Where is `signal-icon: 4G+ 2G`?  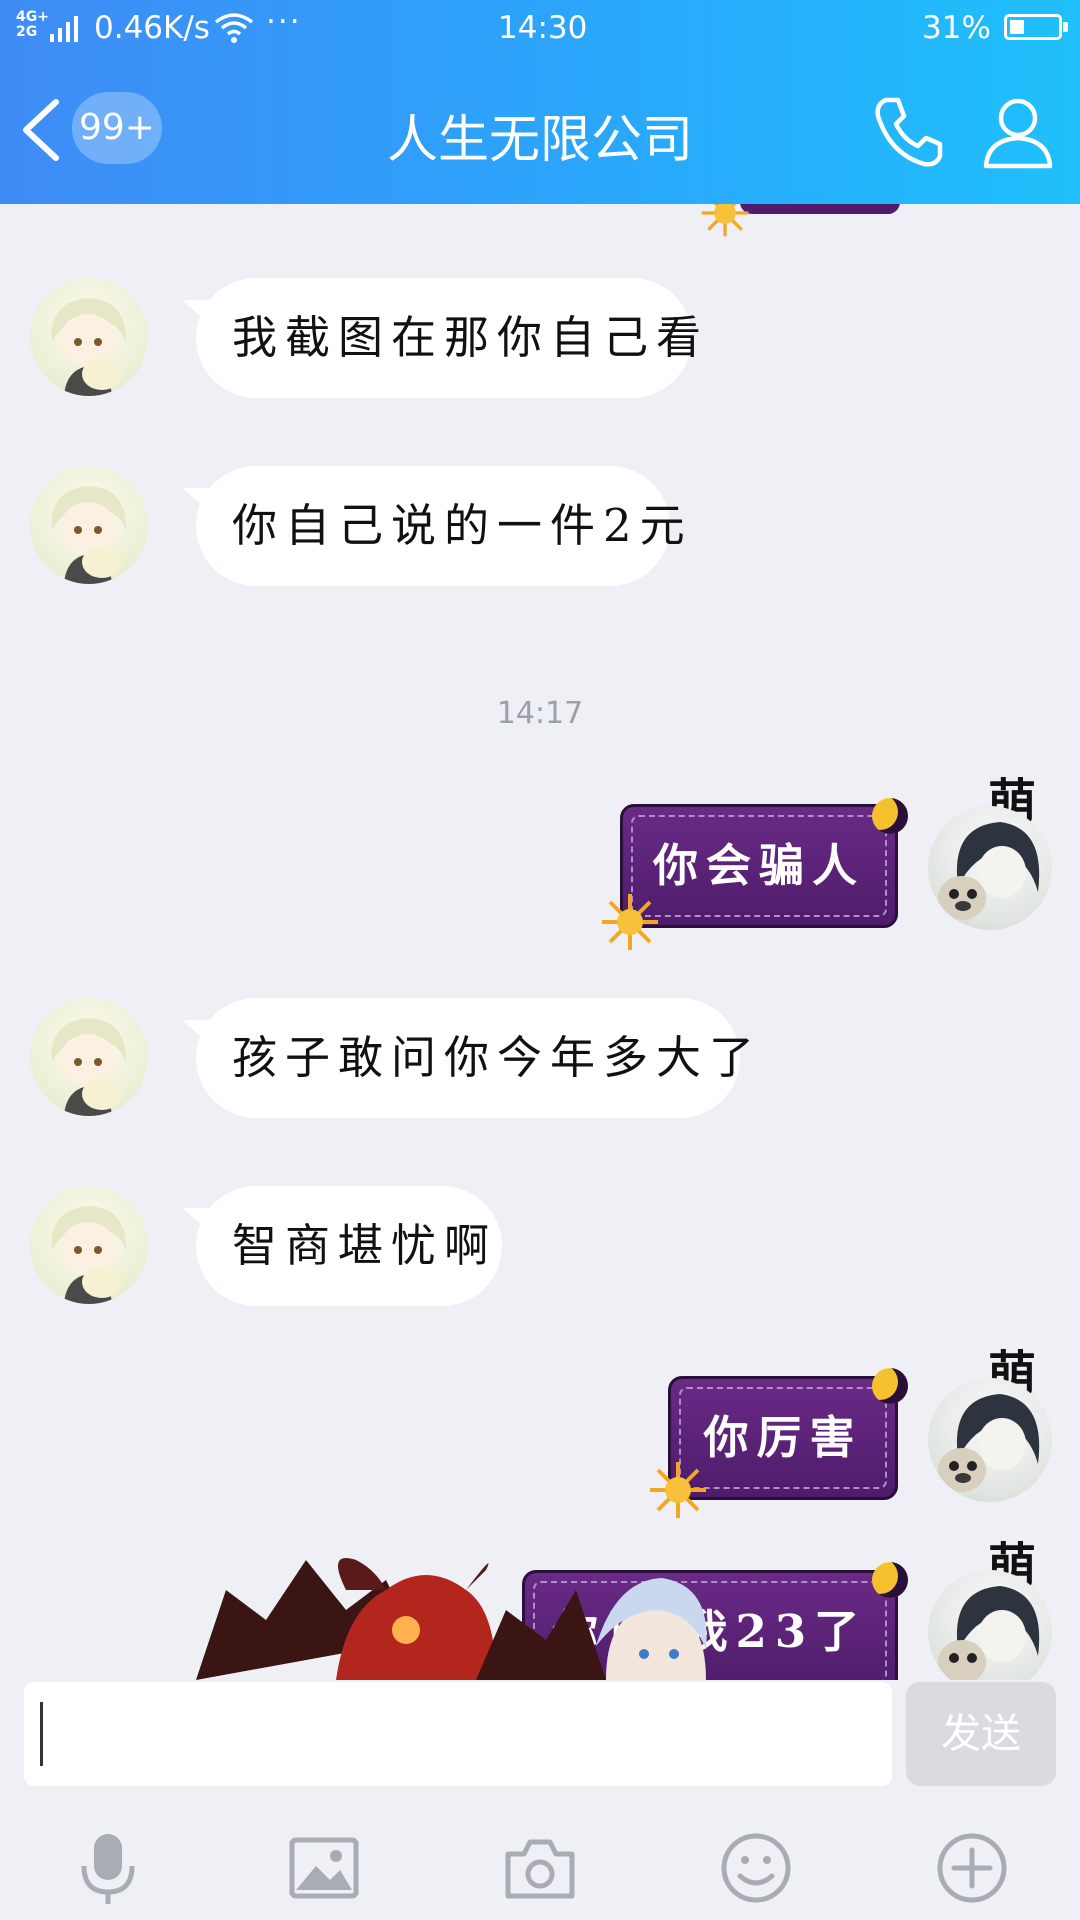 signal-icon: 4G+ 2G is located at coordinates (49, 27).